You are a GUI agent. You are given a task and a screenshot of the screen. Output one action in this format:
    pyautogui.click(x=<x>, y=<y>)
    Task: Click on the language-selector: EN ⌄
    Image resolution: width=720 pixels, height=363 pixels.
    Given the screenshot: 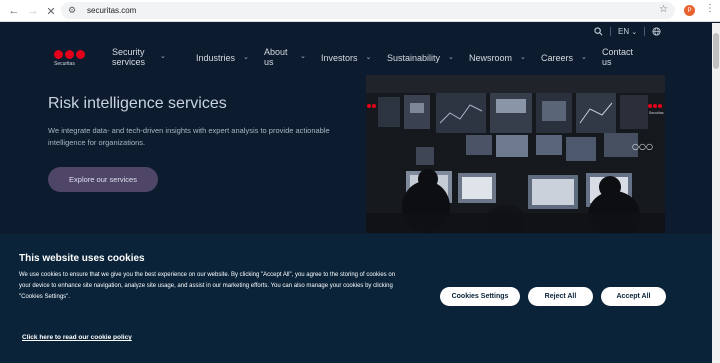 What is the action you would take?
    pyautogui.click(x=627, y=31)
    